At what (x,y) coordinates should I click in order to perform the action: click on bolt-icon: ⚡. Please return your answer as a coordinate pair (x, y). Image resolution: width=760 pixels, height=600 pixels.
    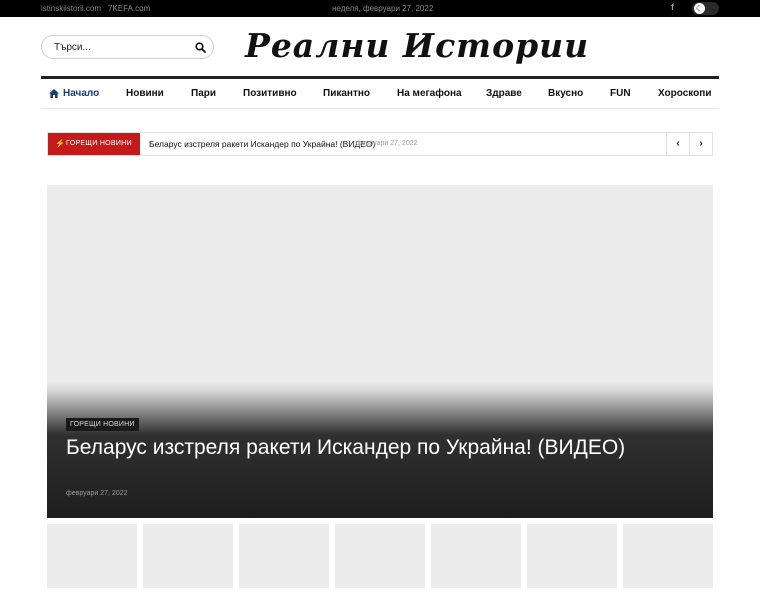
    Looking at the image, I should click on (60, 143).